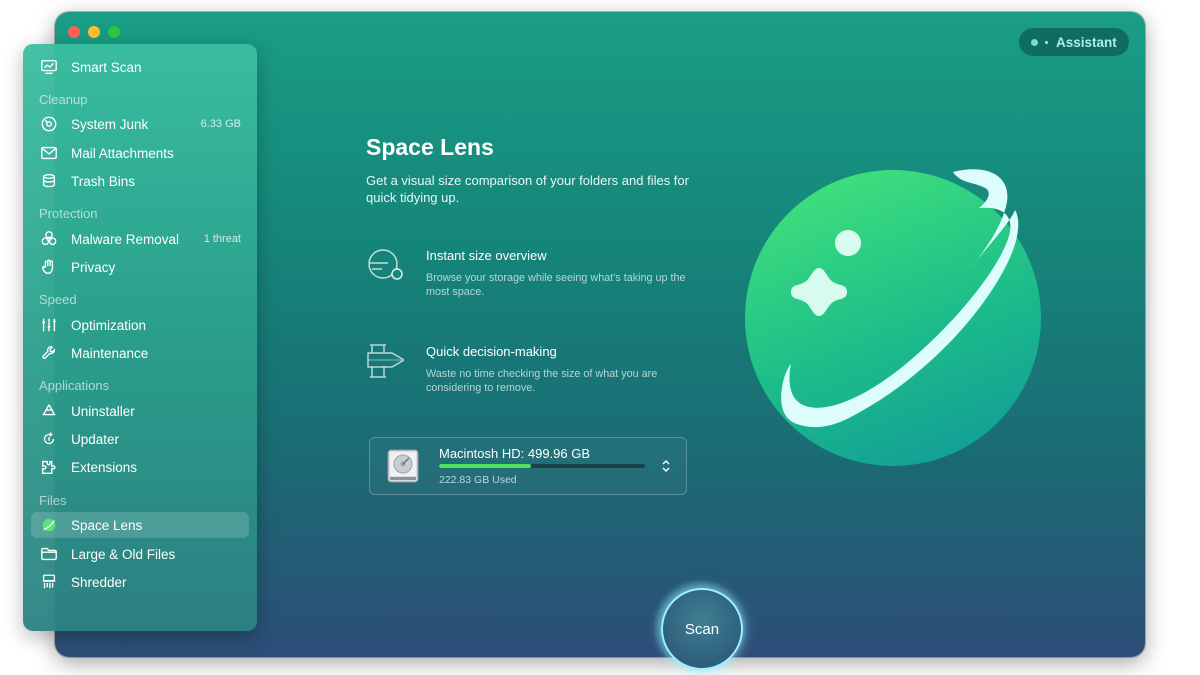 The height and width of the screenshot is (675, 1200). What do you see at coordinates (104, 467) in the screenshot?
I see `sidebar-item-label: Extensions` at bounding box center [104, 467].